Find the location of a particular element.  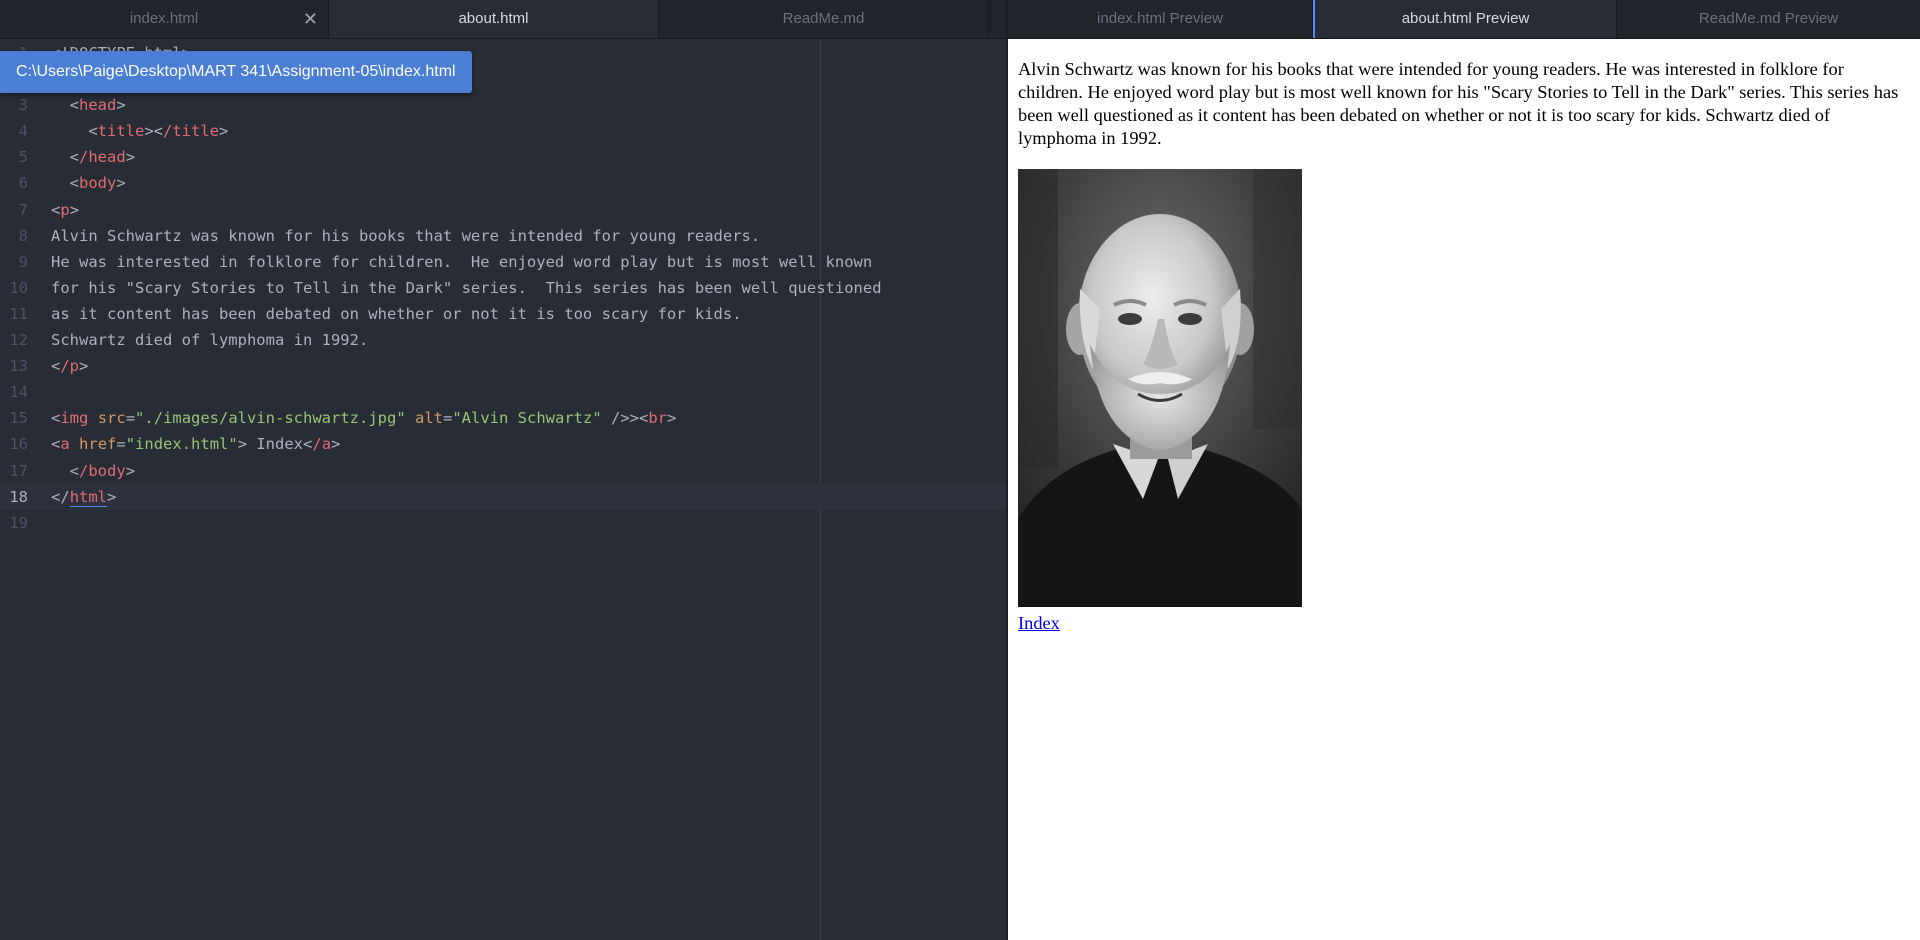

string: "index.html" is located at coordinates (181, 444).